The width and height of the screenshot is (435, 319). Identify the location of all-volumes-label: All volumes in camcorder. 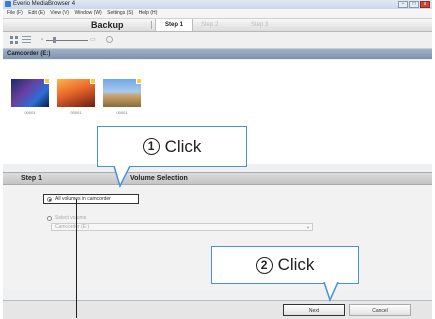
(83, 199).